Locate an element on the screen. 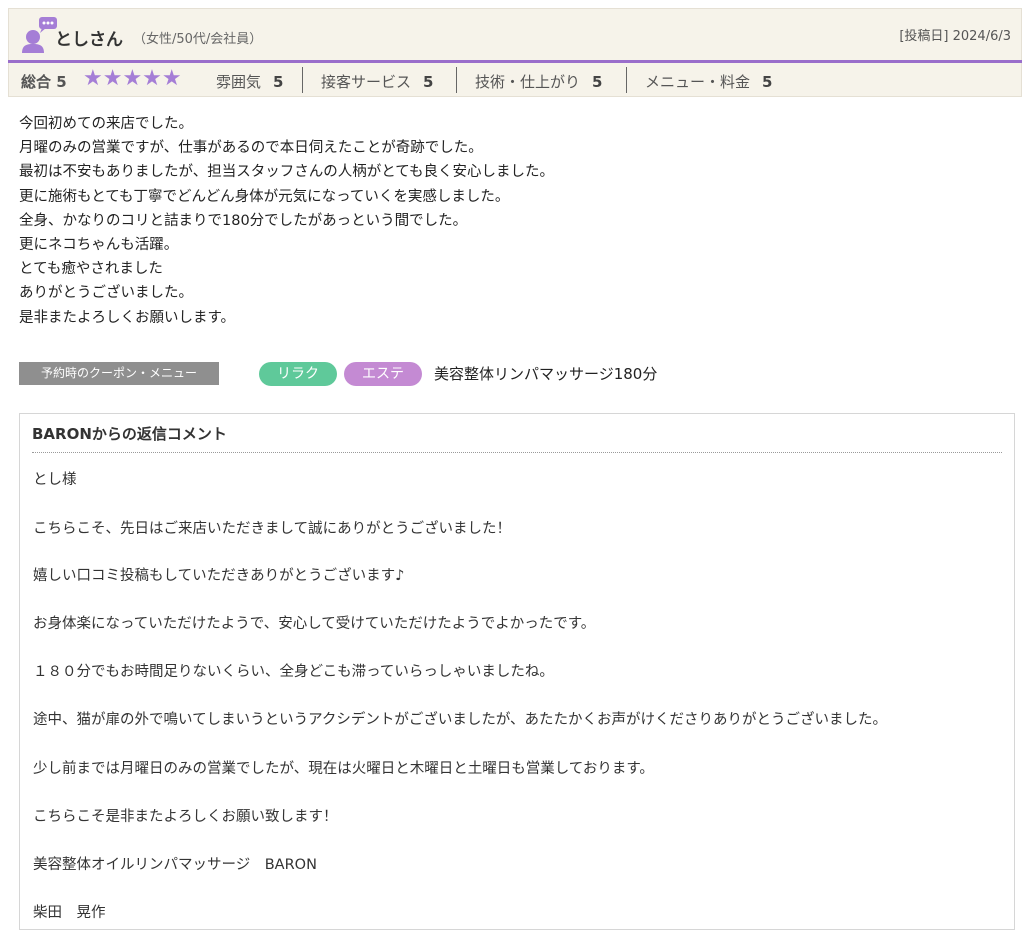 The width and height of the screenshot is (1024, 935). rating-label: 技術・仕上がり is located at coordinates (528, 82).